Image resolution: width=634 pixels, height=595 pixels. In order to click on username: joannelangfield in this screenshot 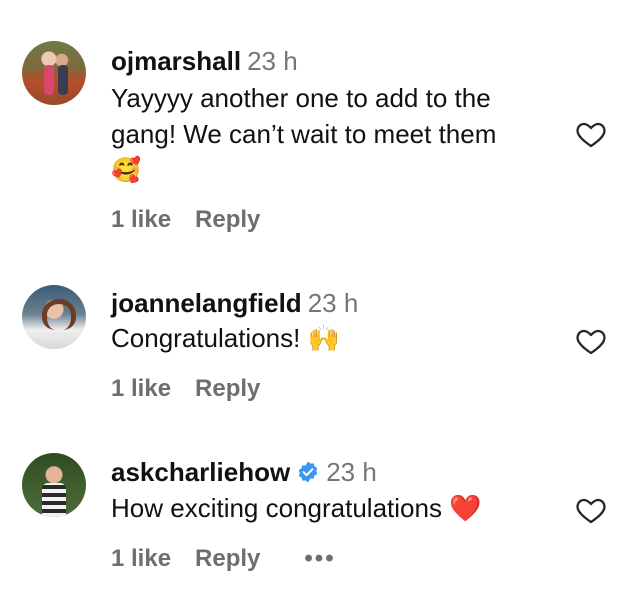, I will do `click(206, 303)`.